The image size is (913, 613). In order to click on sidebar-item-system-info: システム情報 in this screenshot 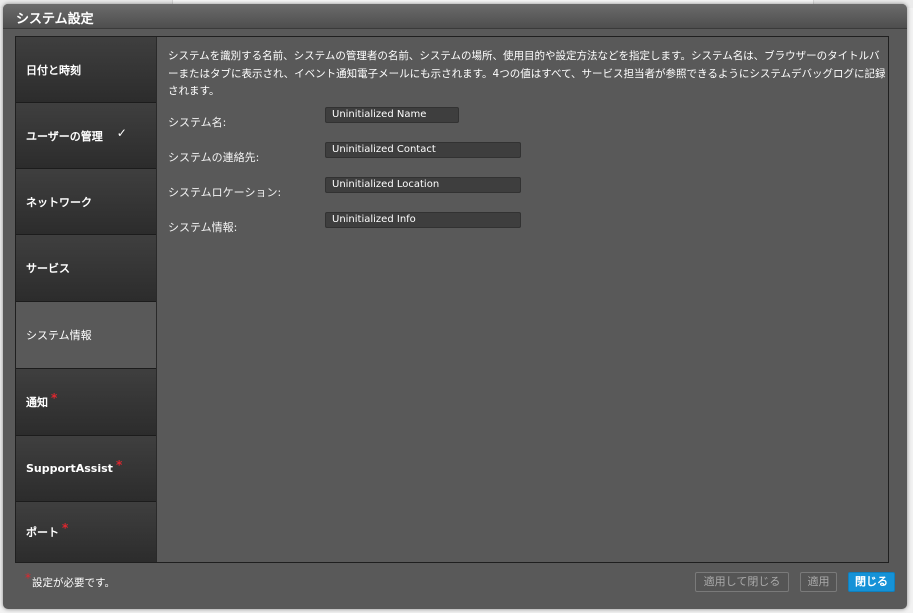, I will do `click(86, 335)`.